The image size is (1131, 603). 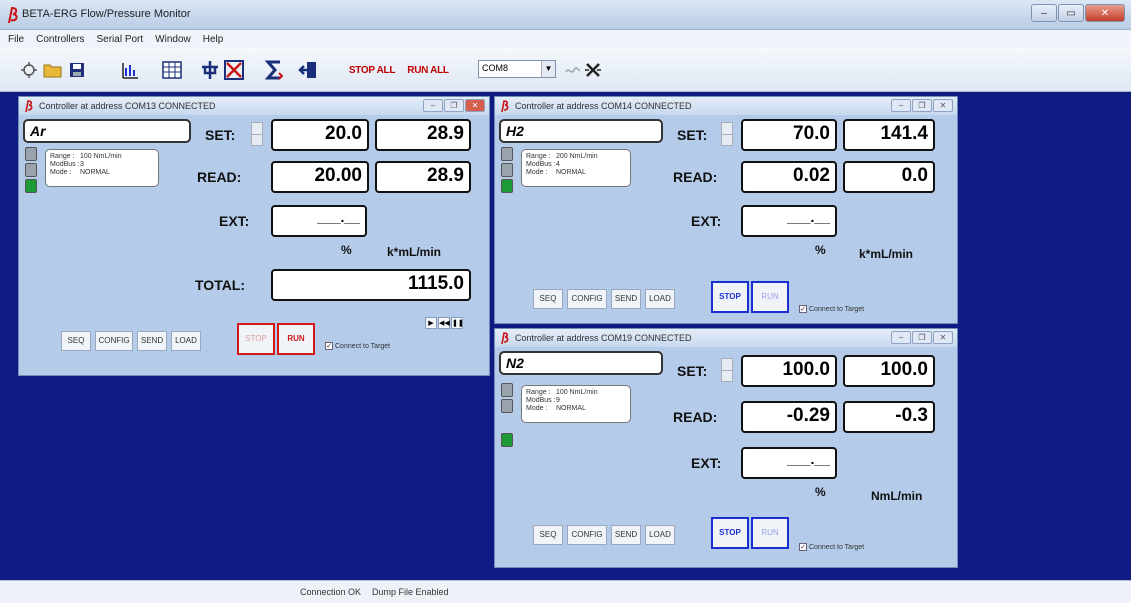 I want to click on read-percent-field: 20.00, so click(x=320, y=177).